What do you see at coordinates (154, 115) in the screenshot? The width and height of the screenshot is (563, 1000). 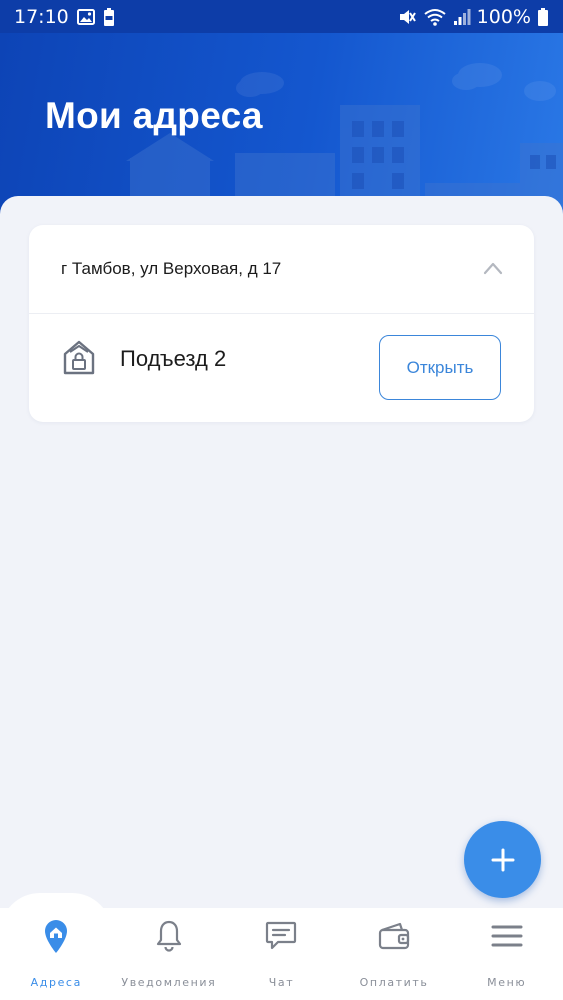 I see `page-title: Мои адреса` at bounding box center [154, 115].